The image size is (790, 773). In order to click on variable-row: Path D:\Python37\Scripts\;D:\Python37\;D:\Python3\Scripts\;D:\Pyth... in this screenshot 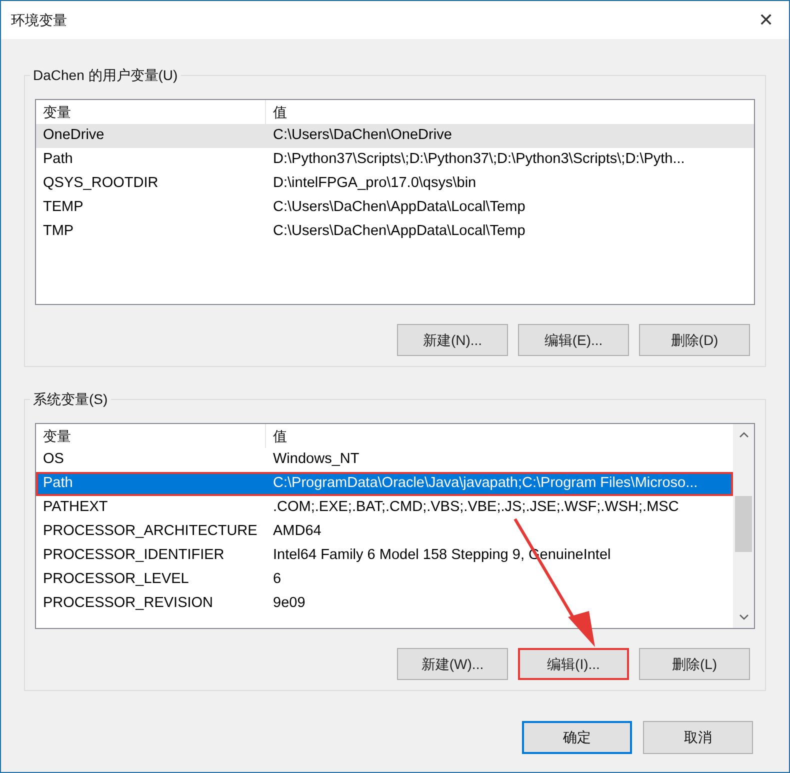, I will do `click(395, 160)`.